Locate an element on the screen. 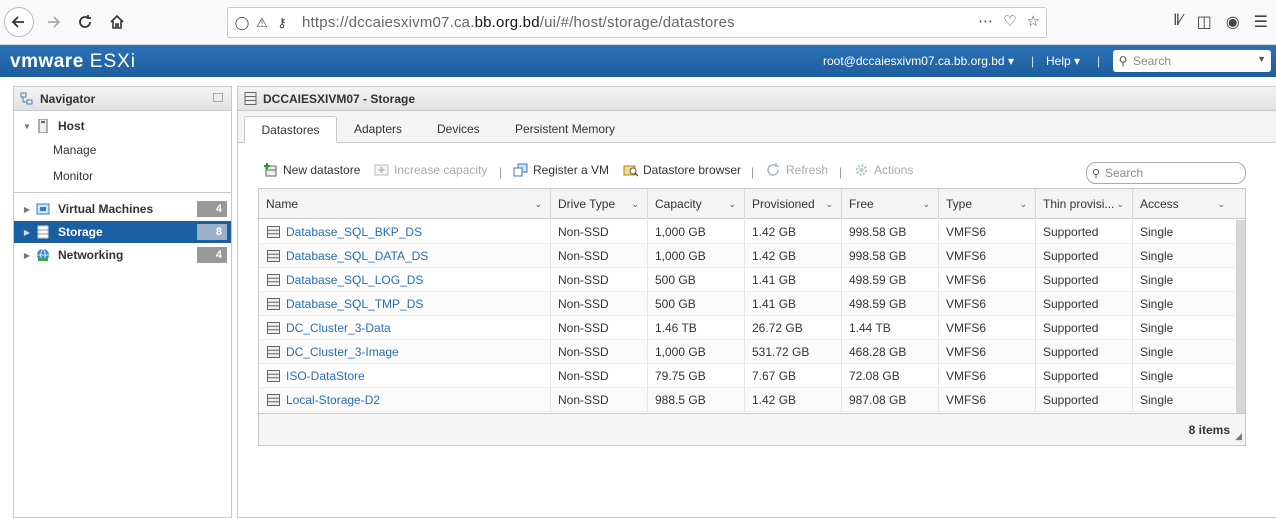 This screenshot has height=518, width=1276. chevron-down-icon: ▼ is located at coordinates (1261, 59).